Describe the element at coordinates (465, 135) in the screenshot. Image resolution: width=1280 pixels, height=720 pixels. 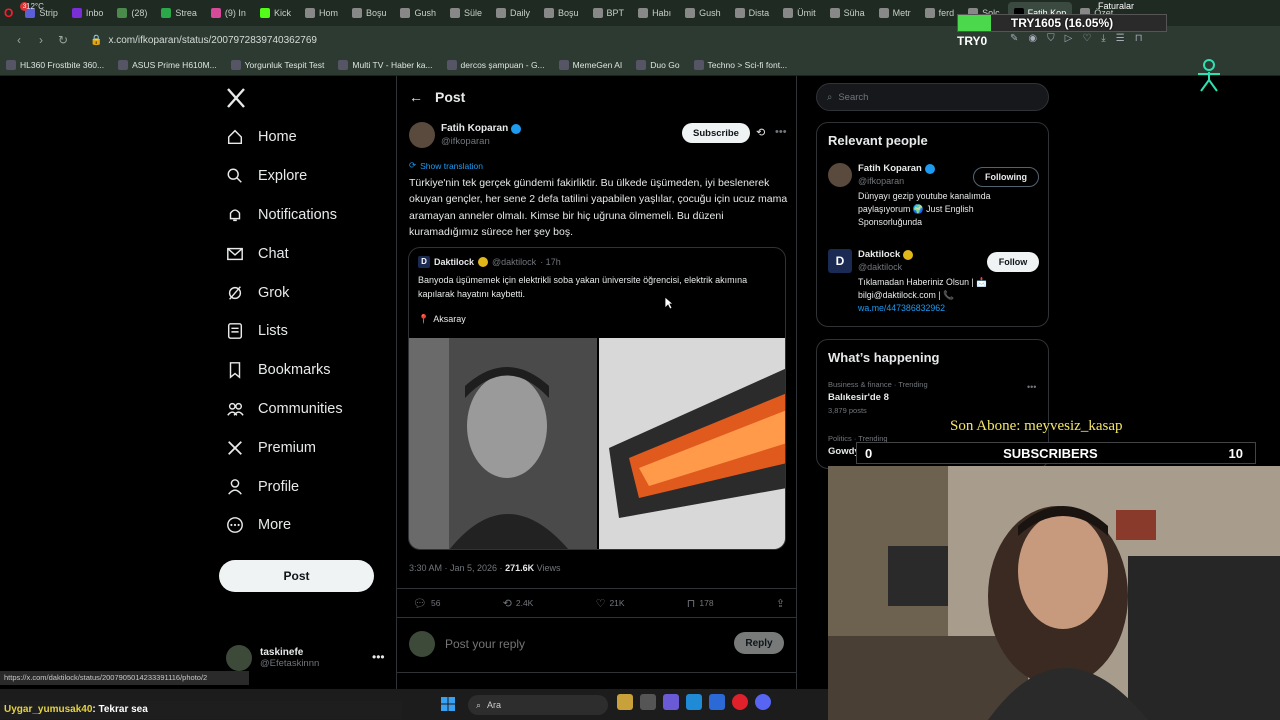
I see `post-author: Fatih Koparan @ifkoparan` at that location.